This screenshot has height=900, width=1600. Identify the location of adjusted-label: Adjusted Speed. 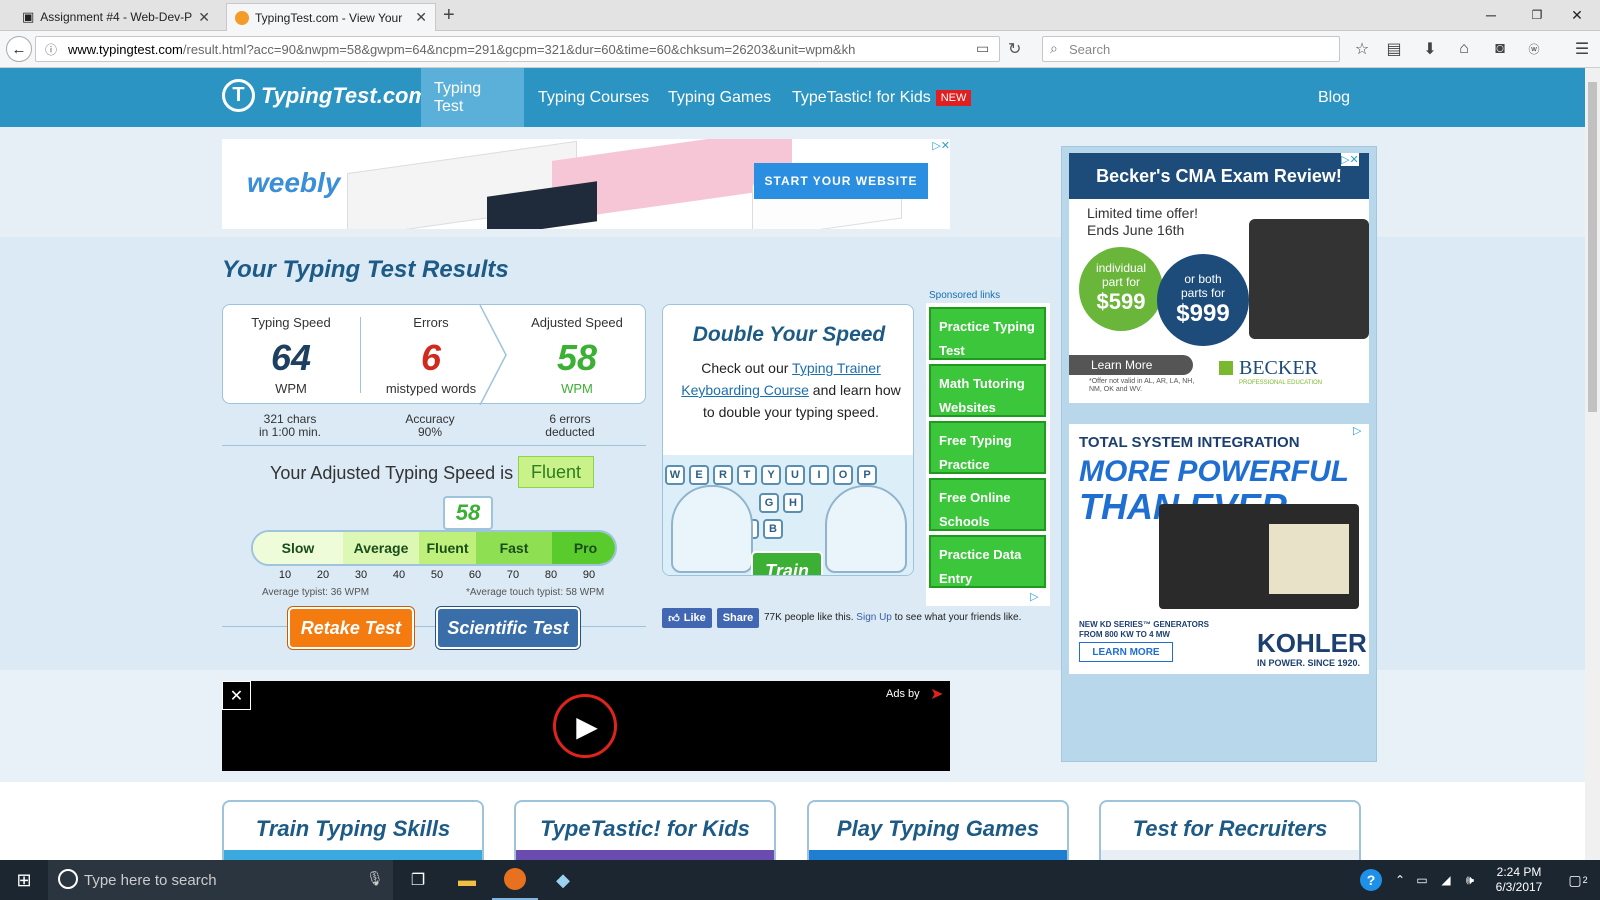
(577, 322).